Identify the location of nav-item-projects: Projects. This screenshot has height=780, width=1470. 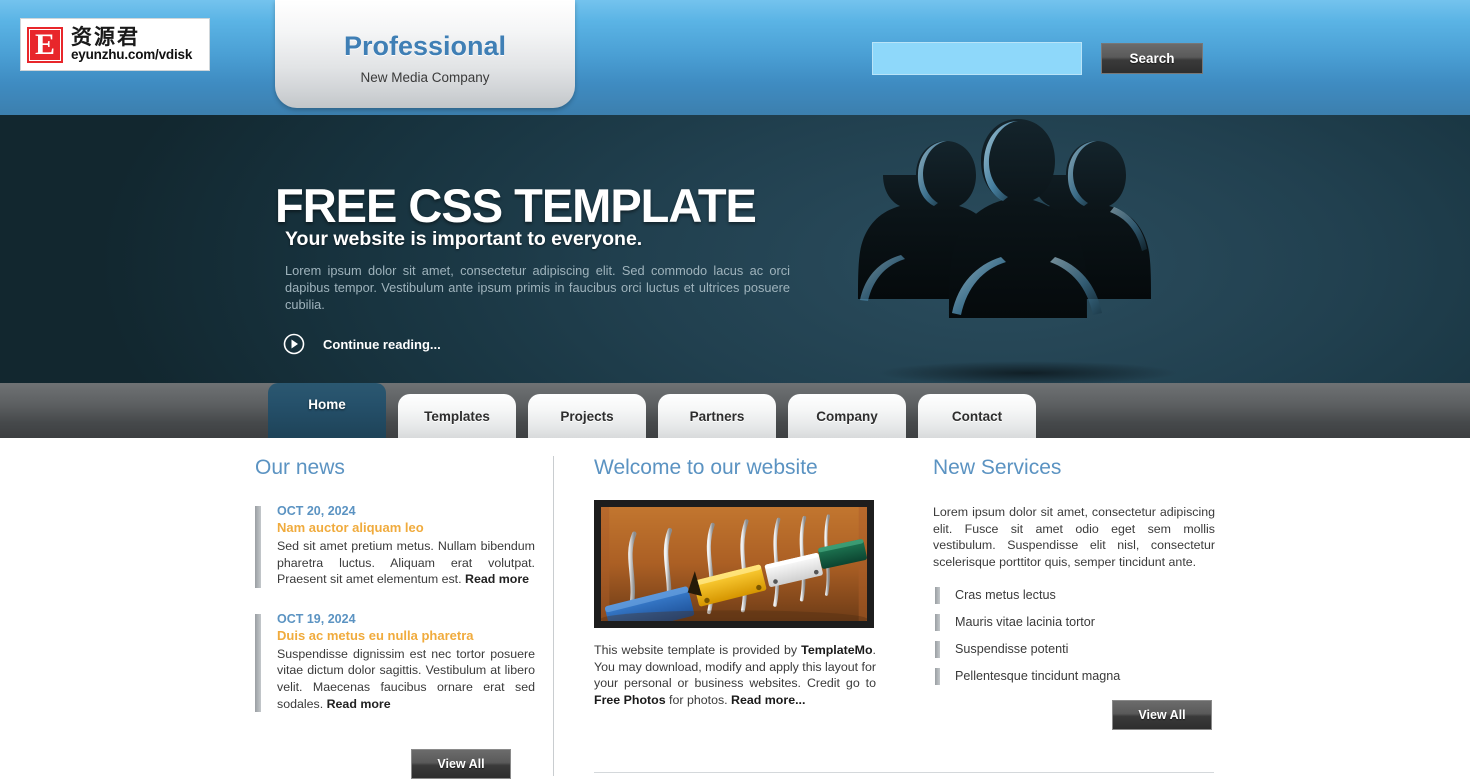
(587, 416).